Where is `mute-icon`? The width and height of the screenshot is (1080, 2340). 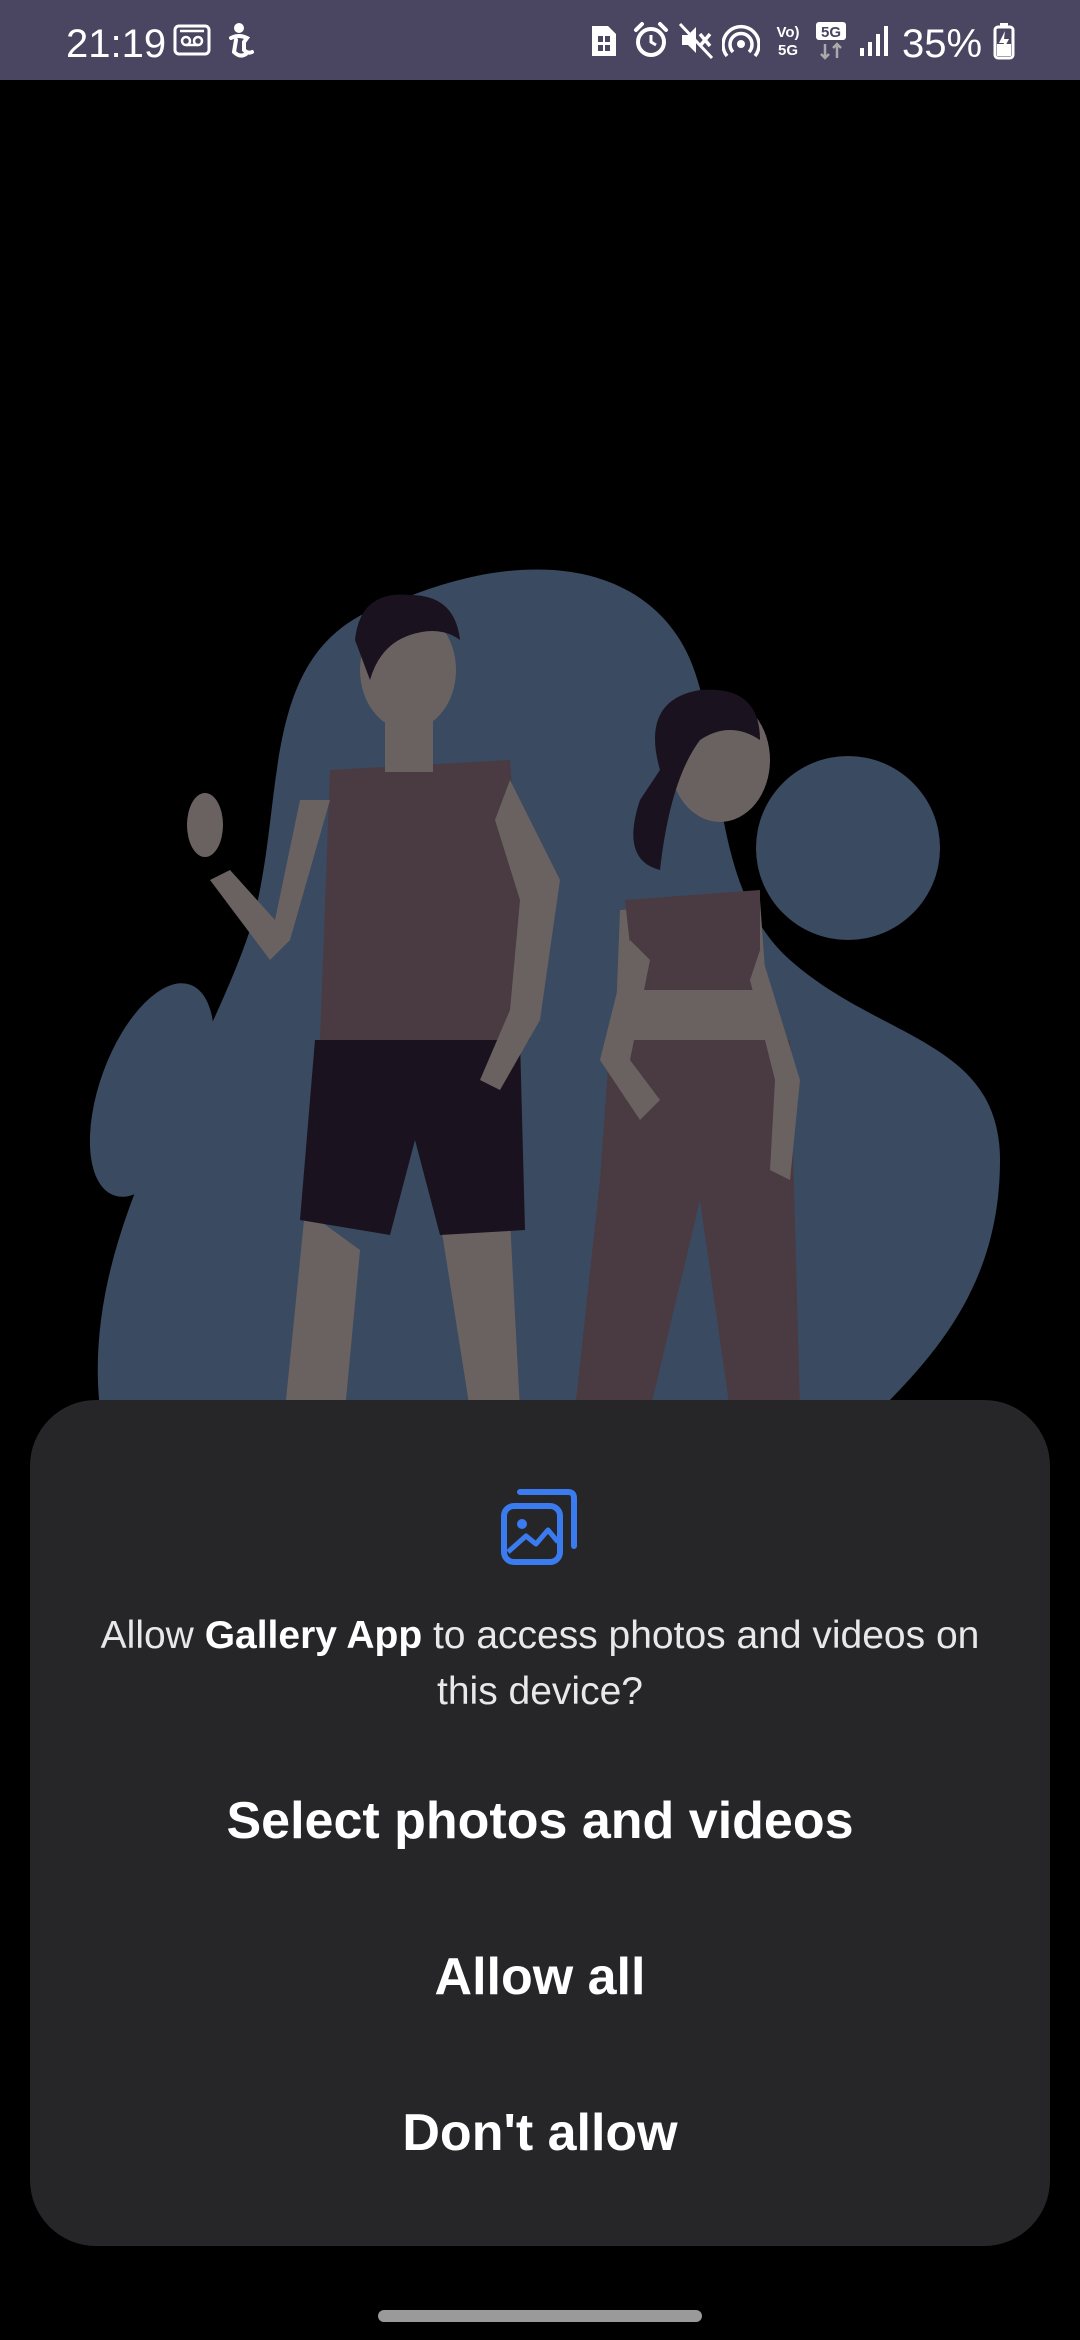
mute-icon is located at coordinates (696, 41).